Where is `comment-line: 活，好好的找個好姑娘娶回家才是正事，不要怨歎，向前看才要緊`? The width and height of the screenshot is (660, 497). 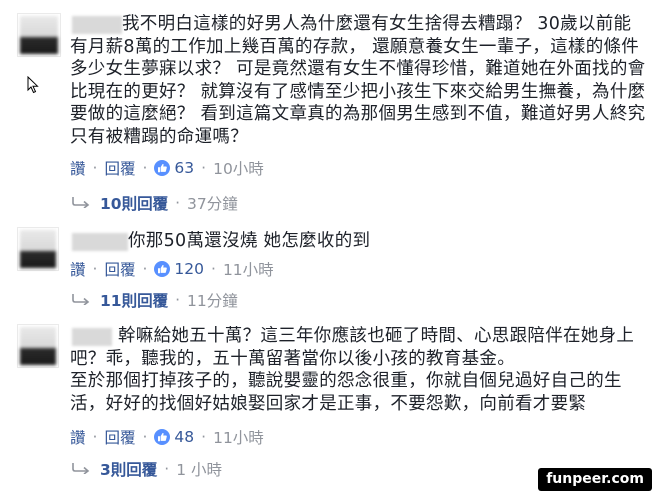
comment-line: 活，好好的找個好姑娘娶回家才是正事，不要怨歎，向前看才要緊 is located at coordinates (328, 403).